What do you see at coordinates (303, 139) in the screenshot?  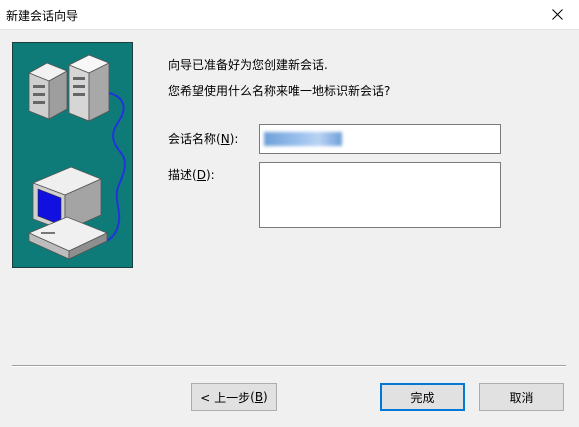 I see `session-name-value: ████████` at bounding box center [303, 139].